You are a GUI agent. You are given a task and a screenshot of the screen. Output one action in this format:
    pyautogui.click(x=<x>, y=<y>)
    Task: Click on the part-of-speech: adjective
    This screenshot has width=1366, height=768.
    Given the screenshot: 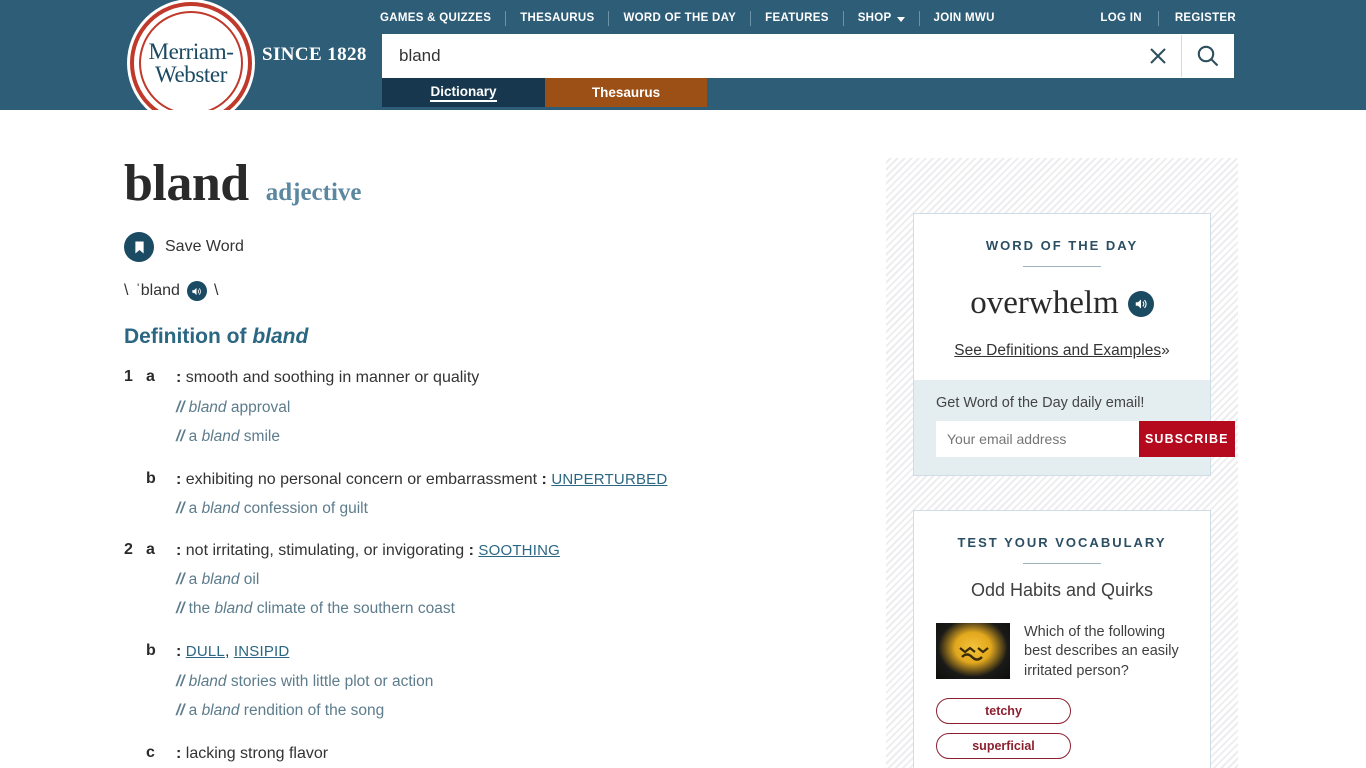 What is the action you would take?
    pyautogui.click(x=313, y=192)
    